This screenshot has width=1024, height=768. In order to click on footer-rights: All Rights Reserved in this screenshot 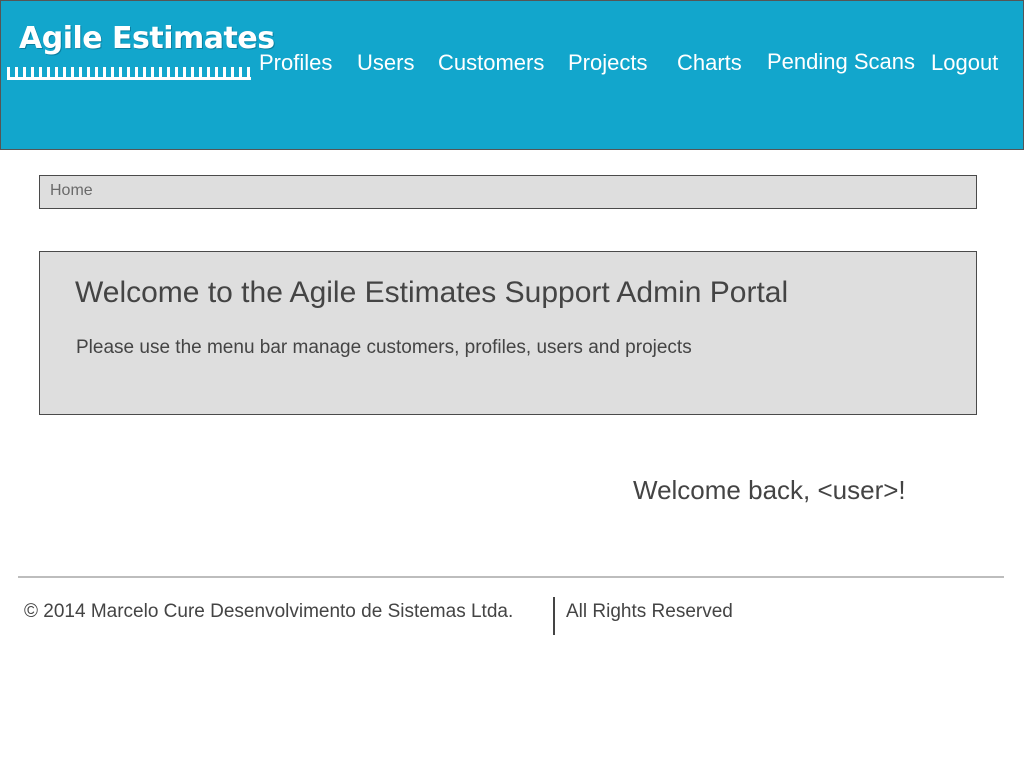, I will do `click(649, 611)`.